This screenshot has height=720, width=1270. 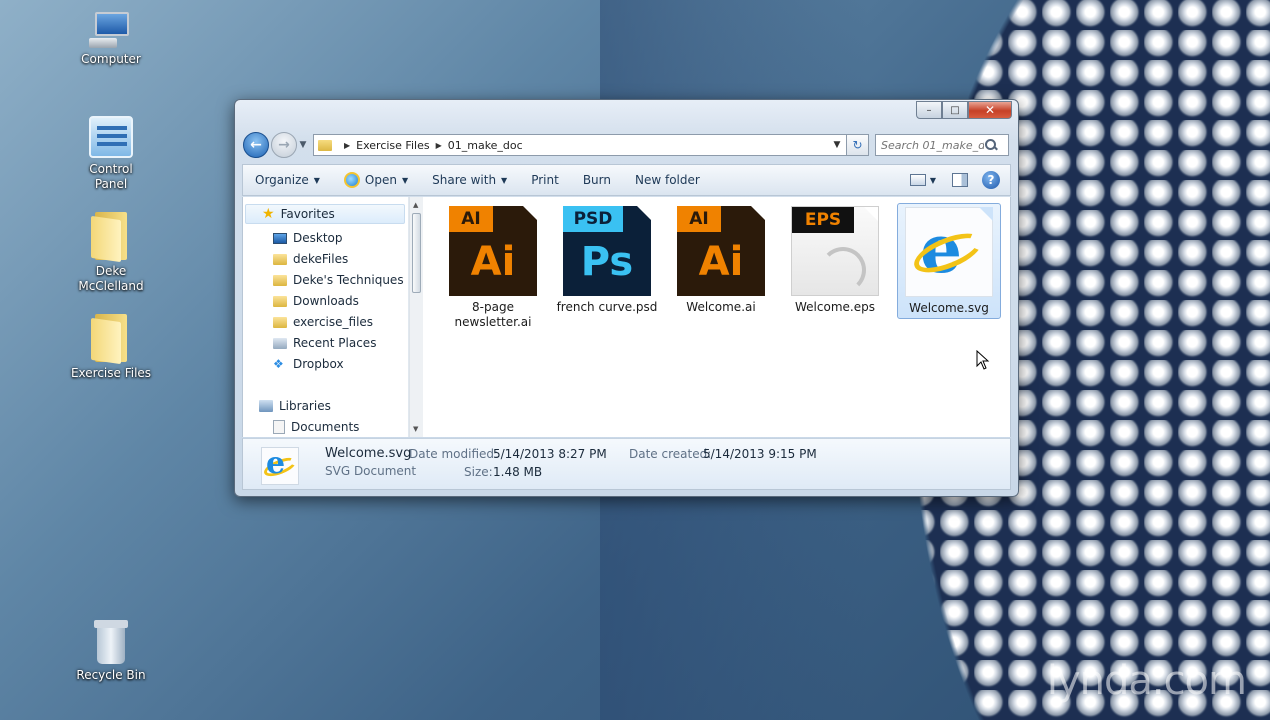 What do you see at coordinates (303, 145) in the screenshot?
I see `recent-pages-dropdown: ▼` at bounding box center [303, 145].